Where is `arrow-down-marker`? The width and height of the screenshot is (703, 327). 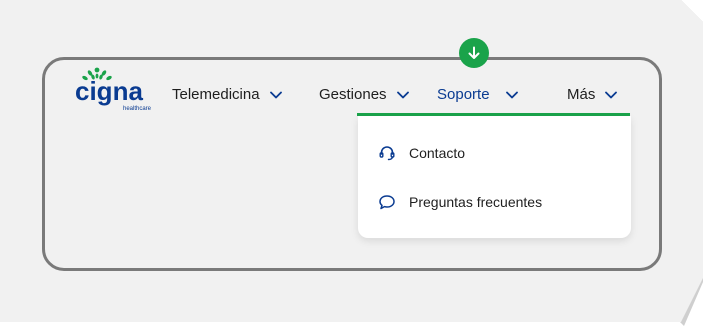
arrow-down-marker is located at coordinates (474, 53).